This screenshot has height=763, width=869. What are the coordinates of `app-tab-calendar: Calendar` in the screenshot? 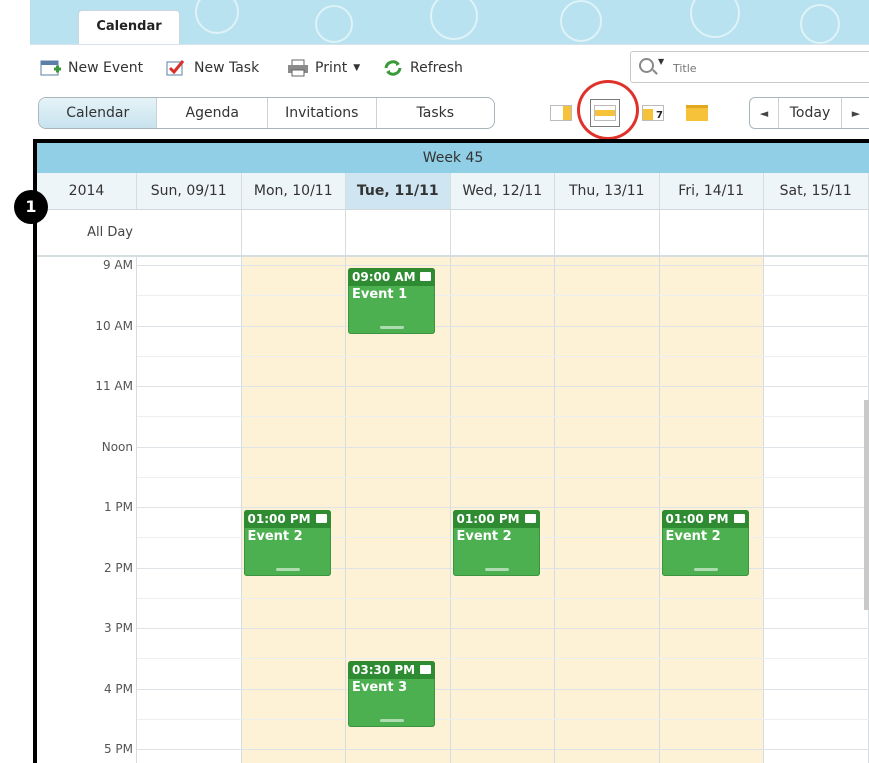 It's located at (129, 27).